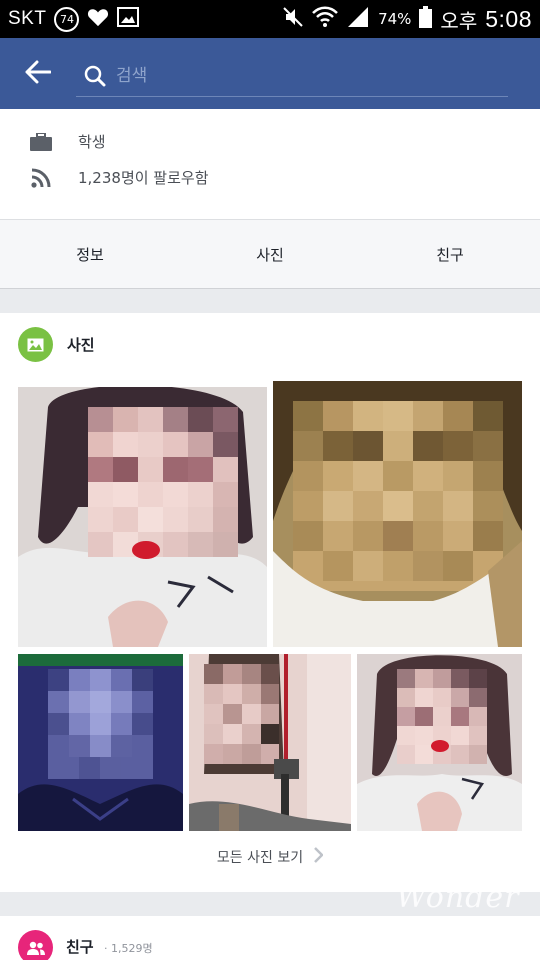  I want to click on notification-count-badge: 74, so click(67, 19).